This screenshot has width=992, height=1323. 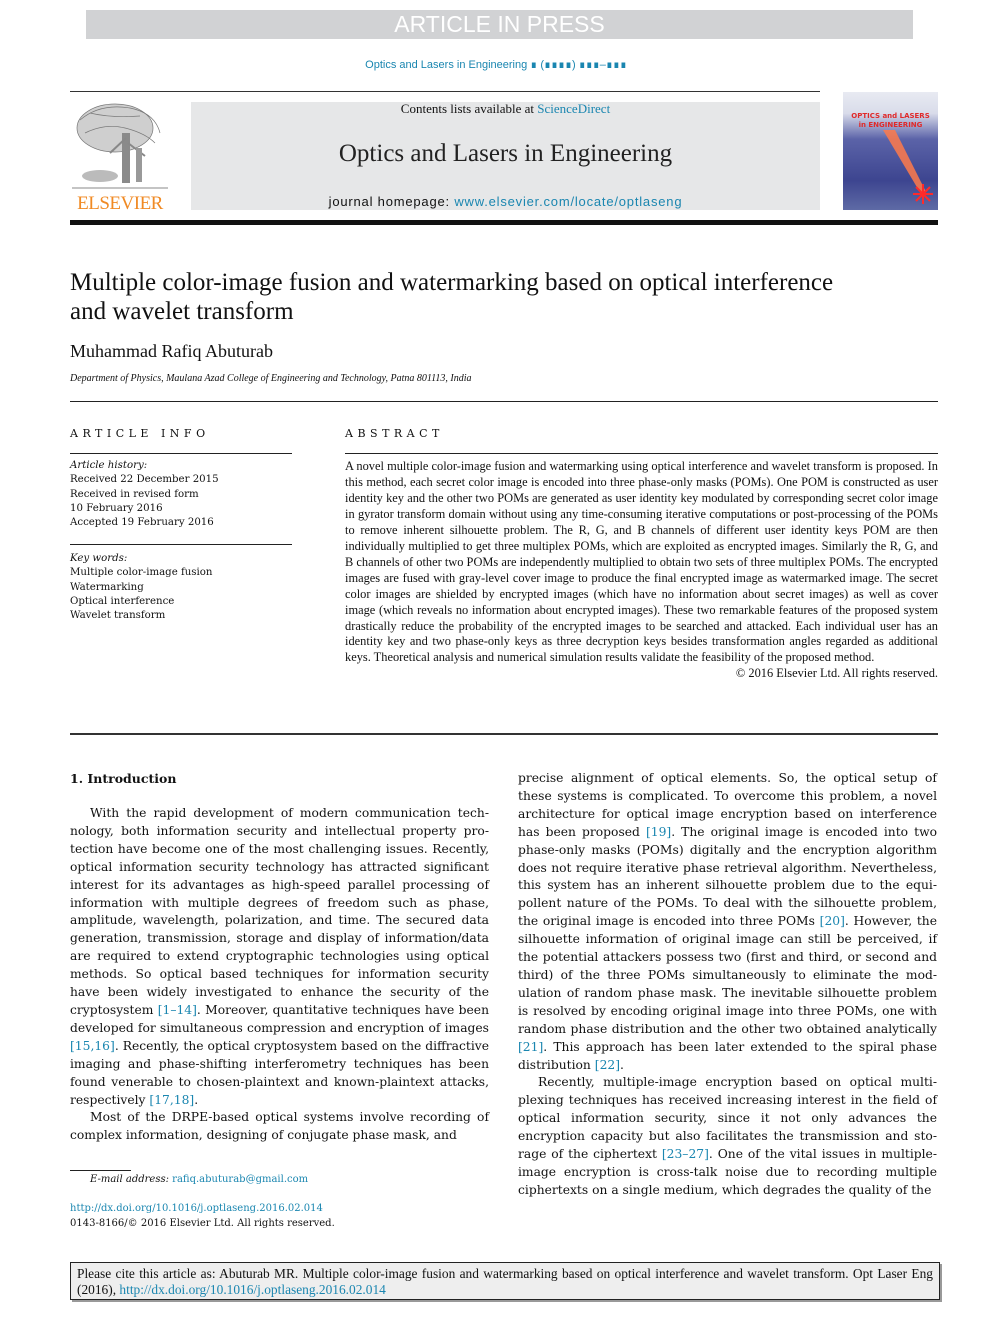 I want to click on keywords-label: Key words:, so click(x=99, y=558).